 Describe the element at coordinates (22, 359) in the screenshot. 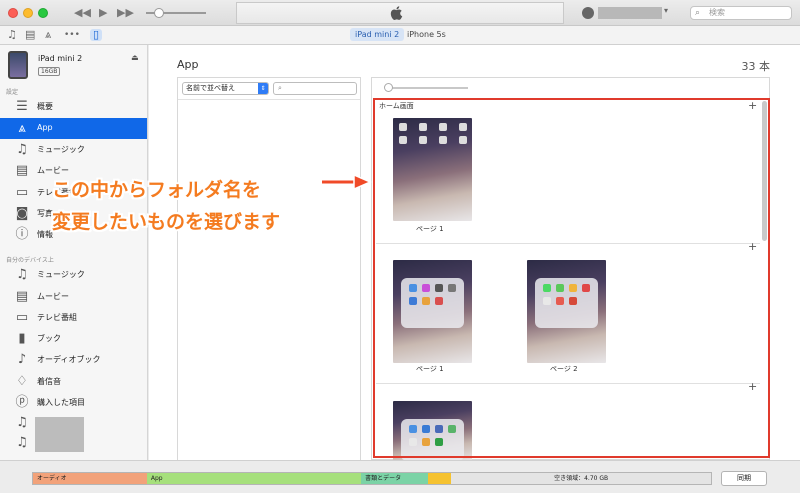

I see `audiobook-icon: ♪` at that location.